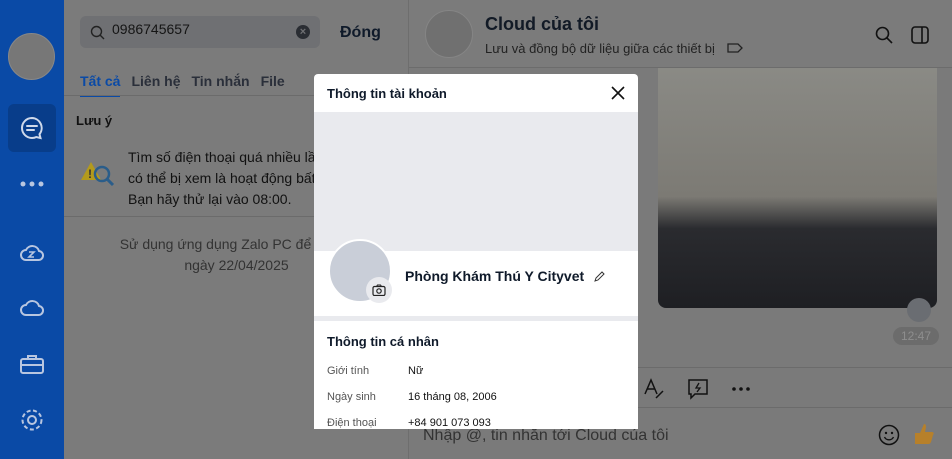  I want to click on subtitle-text: Lưu và đồng bộ dữ liệu giữa các thiết bị, so click(600, 48).